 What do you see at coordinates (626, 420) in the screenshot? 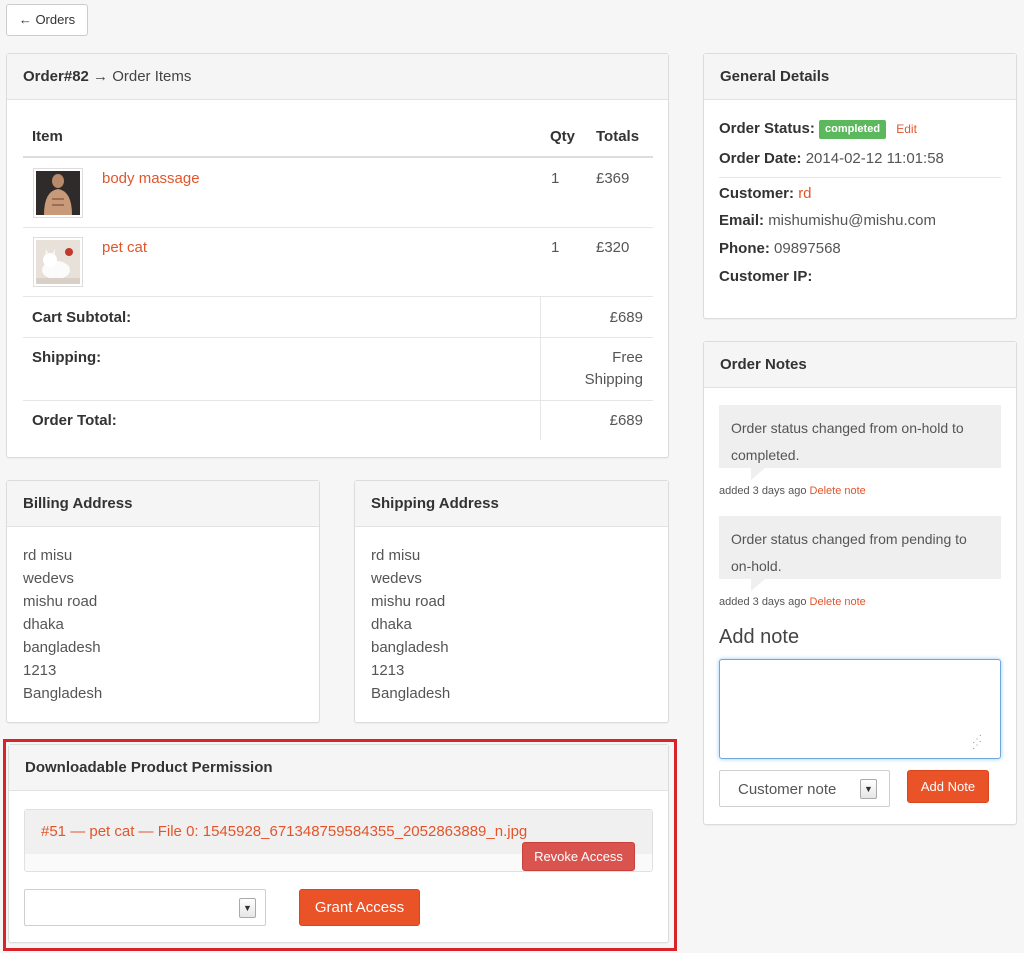
I see `order-total-value: £689` at bounding box center [626, 420].